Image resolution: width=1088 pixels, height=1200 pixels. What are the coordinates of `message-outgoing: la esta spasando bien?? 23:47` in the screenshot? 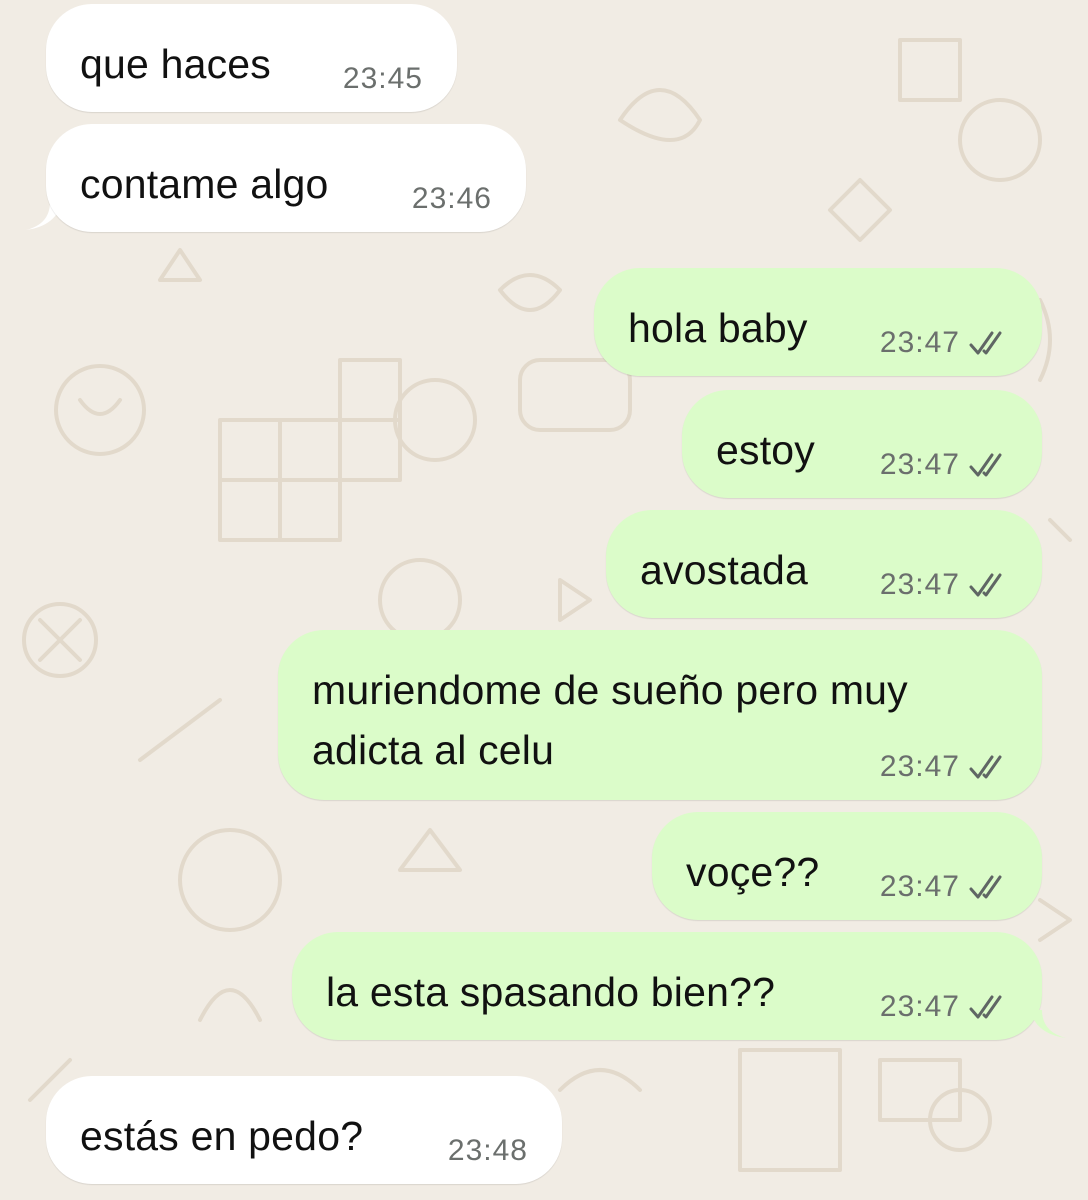 It's located at (667, 986).